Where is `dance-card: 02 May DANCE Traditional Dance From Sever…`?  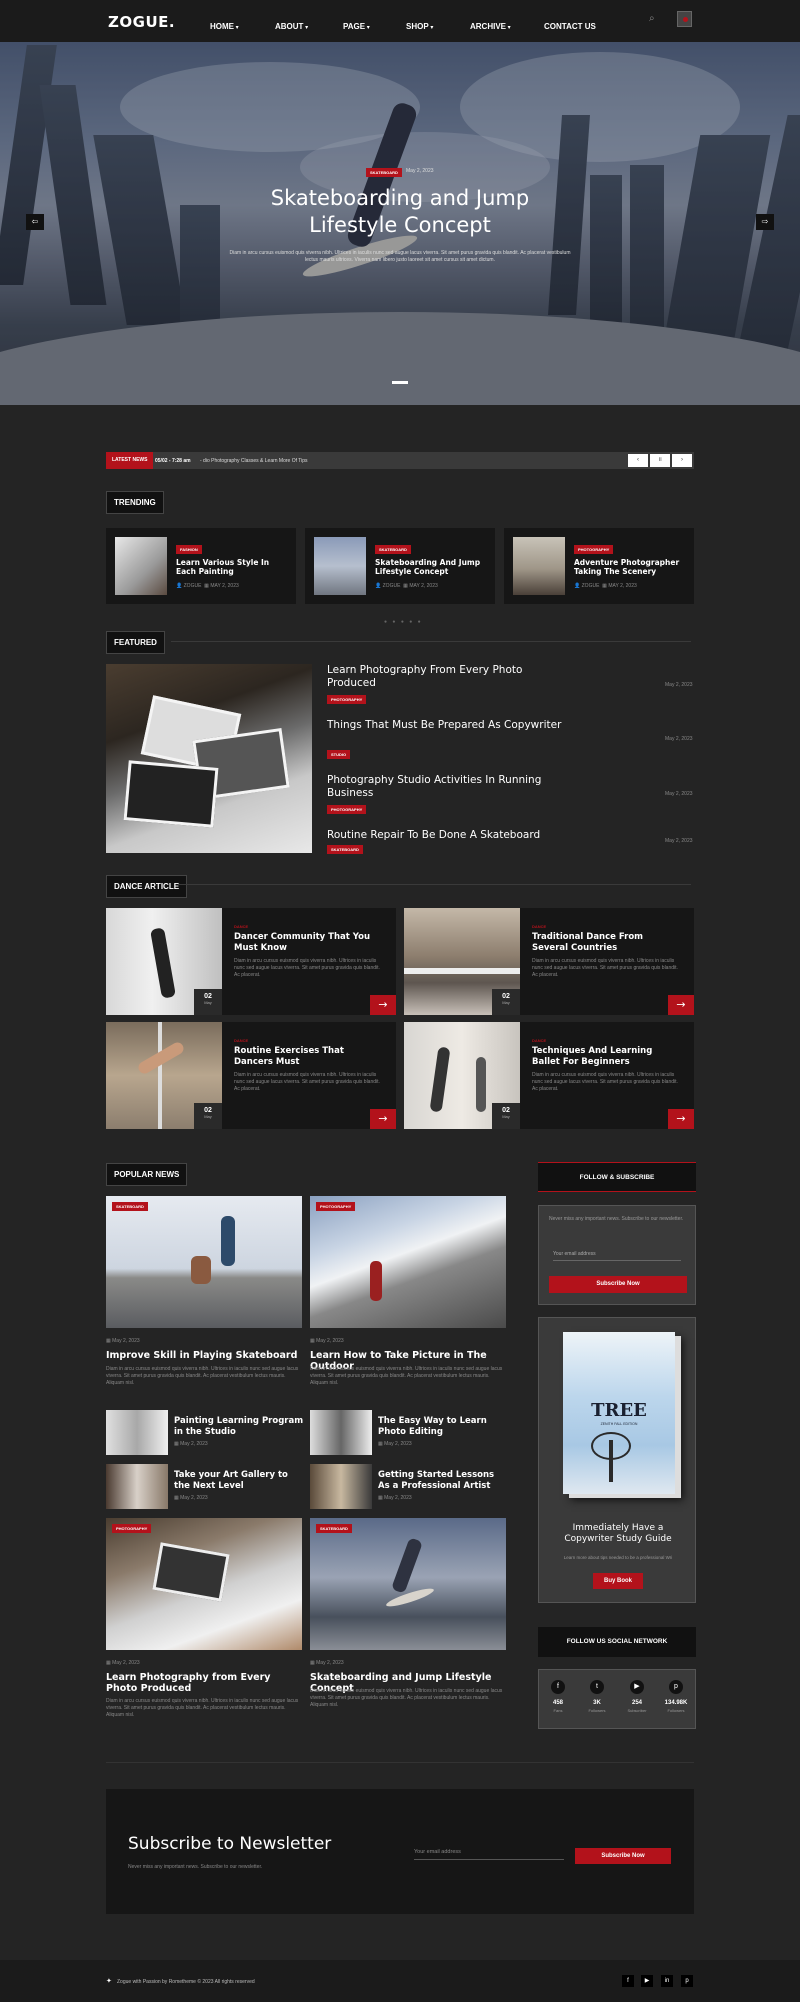
dance-card: 02 May DANCE Traditional Dance From Sever… is located at coordinates (549, 961).